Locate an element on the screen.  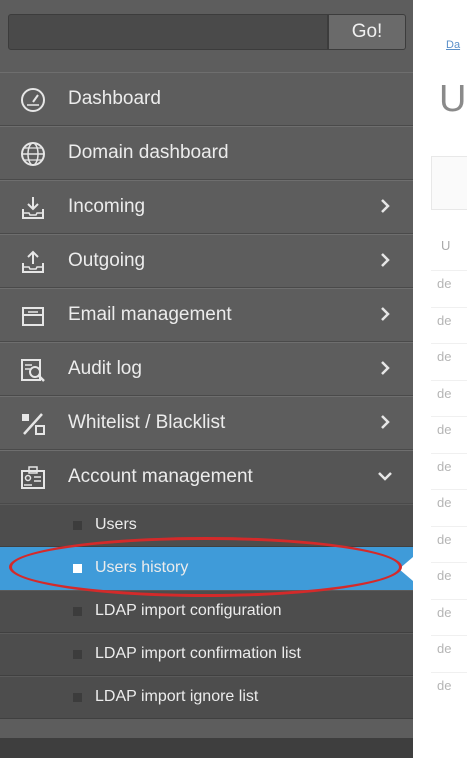
sidebar-item-label: Outgoing is located at coordinates (107, 260).